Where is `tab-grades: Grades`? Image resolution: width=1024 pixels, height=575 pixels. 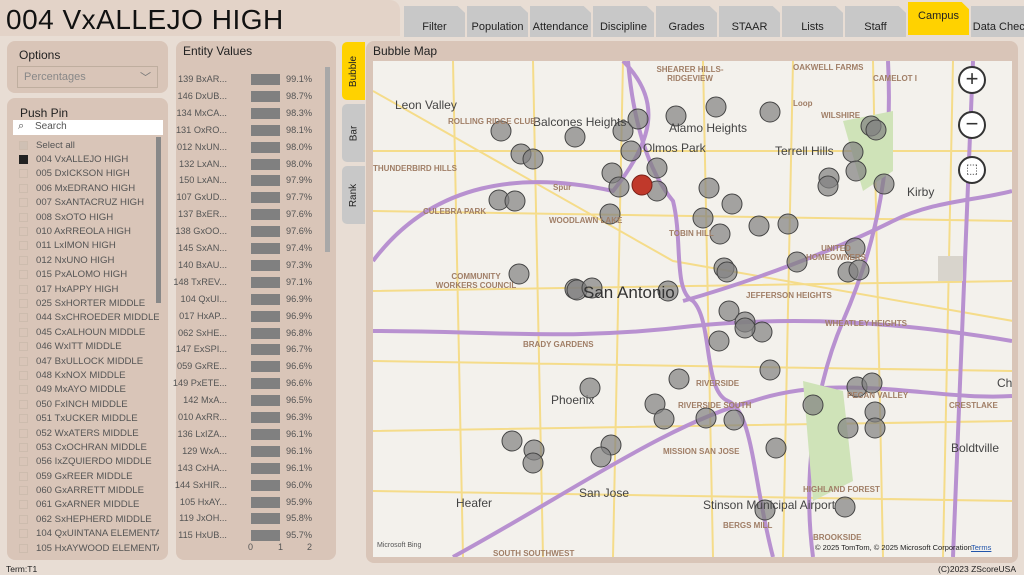 tab-grades: Grades is located at coordinates (686, 21).